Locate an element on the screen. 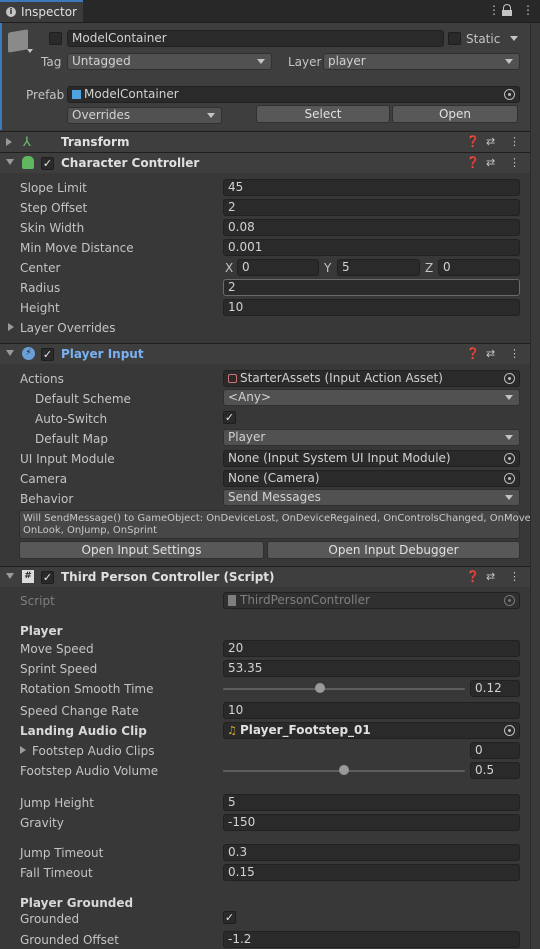 Image resolution: width=540 pixels, height=949 pixels. jump-height-field: 5 is located at coordinates (371, 802).